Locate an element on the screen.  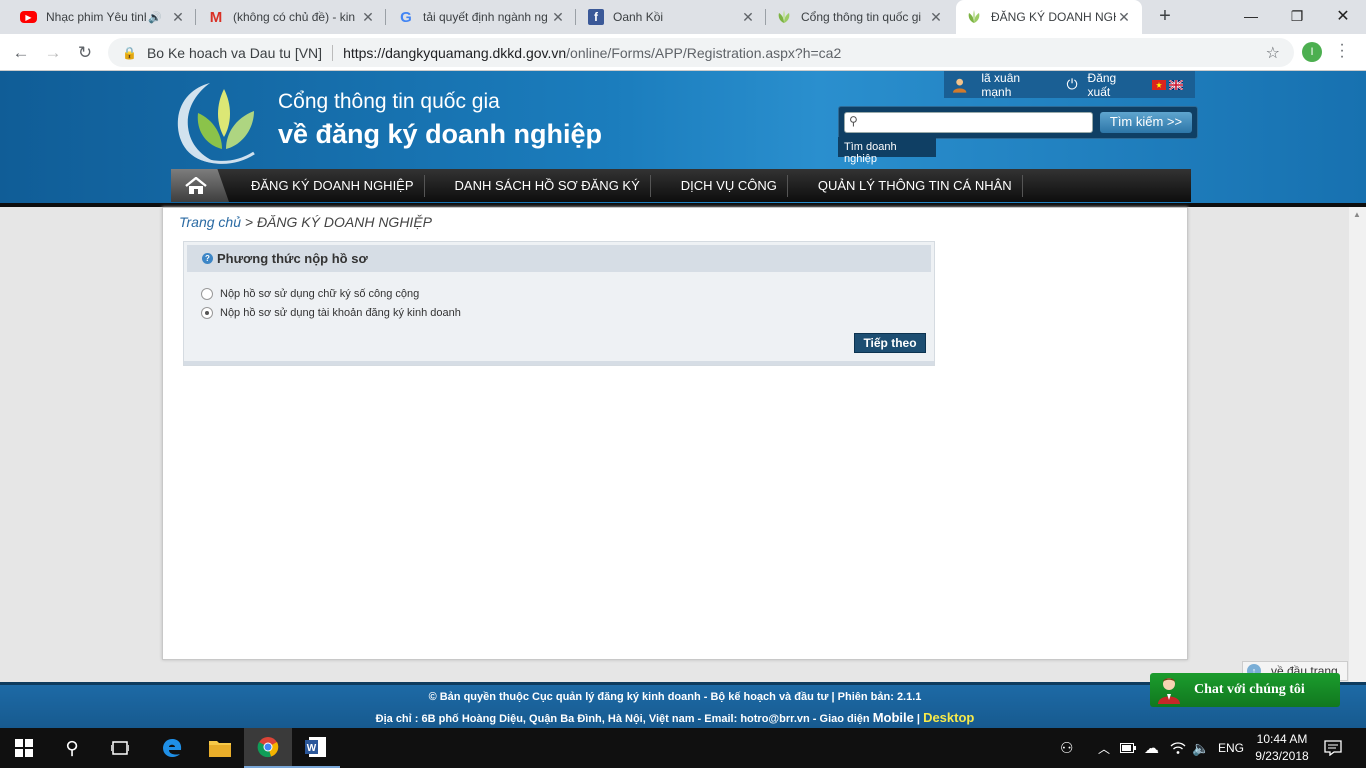
tab-gmail: M (không có chủ đề) - kin ✕ is located at coordinates (292, 17).